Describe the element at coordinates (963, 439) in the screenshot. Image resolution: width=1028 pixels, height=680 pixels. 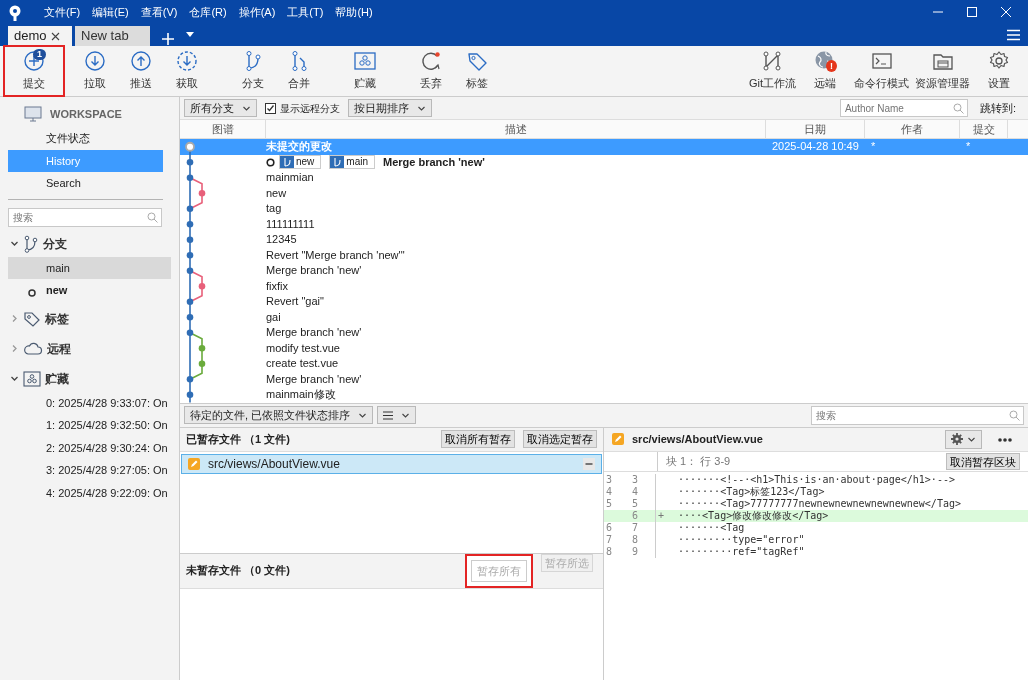
I see `settings-dropdown` at that location.